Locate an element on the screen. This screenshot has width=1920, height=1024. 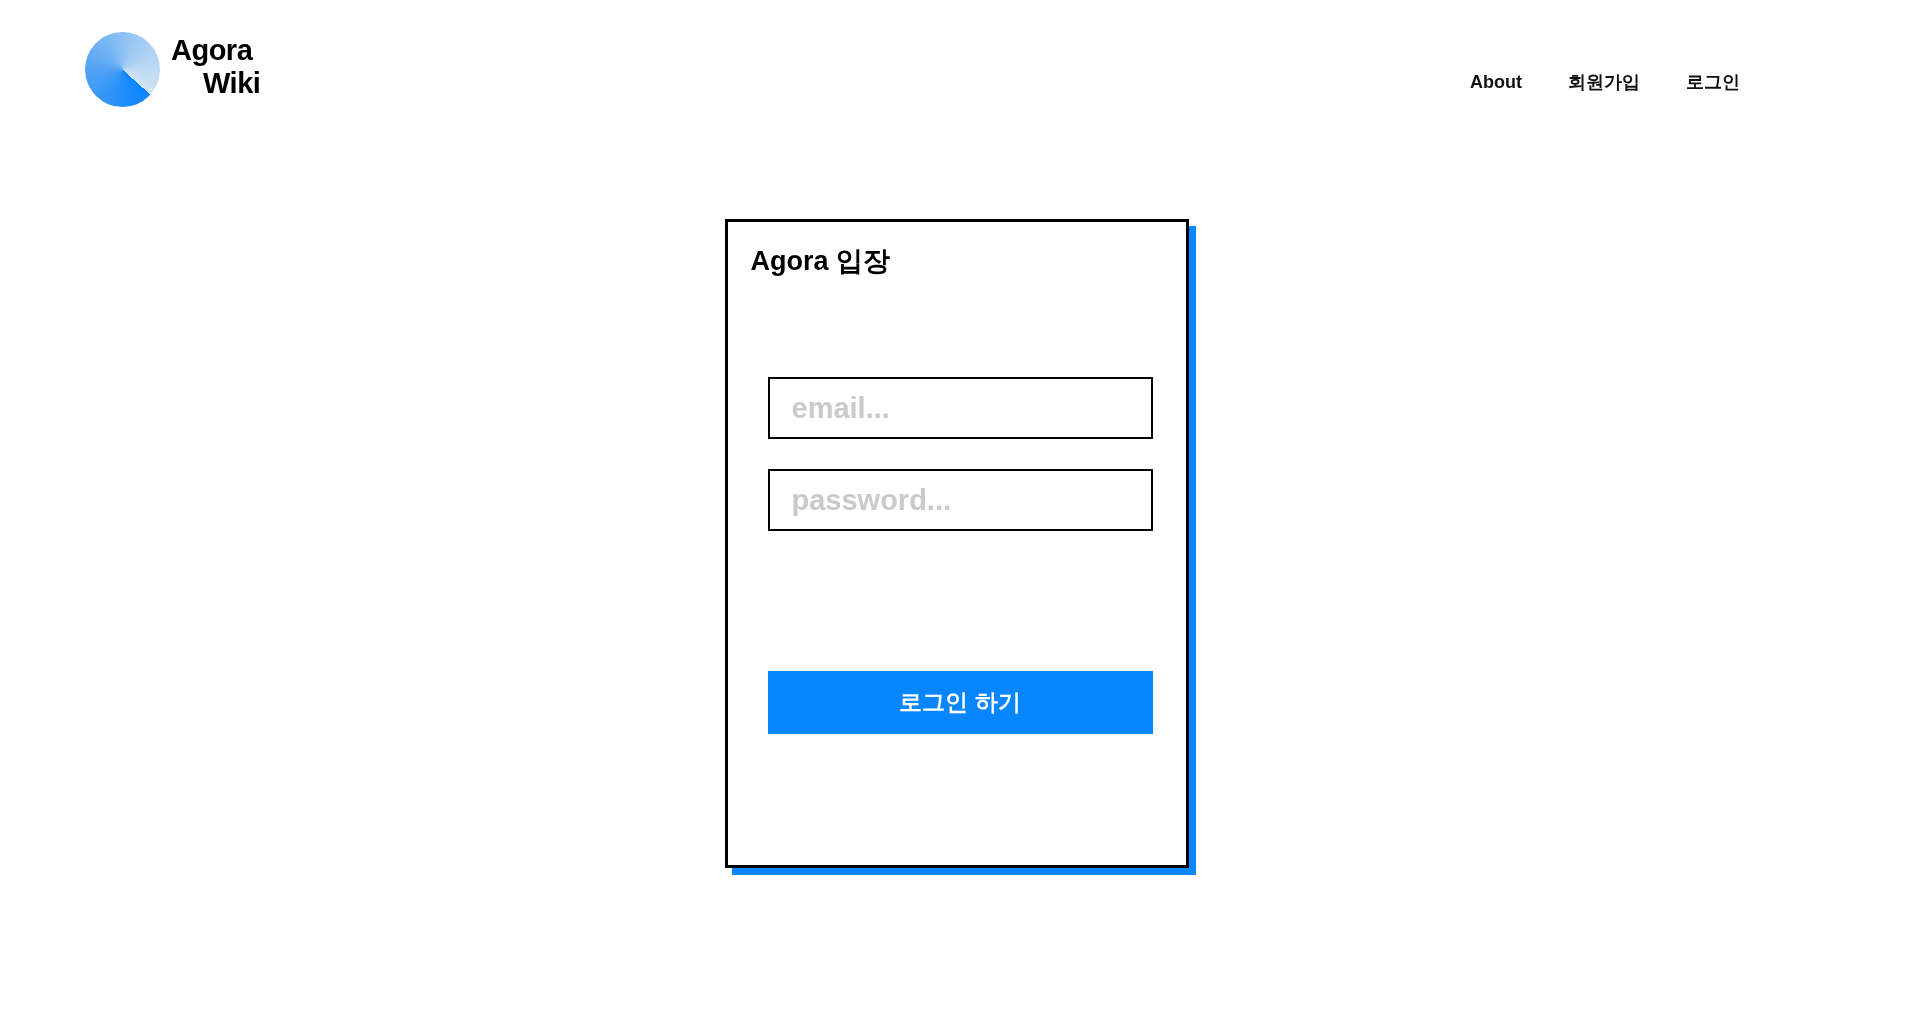
card-title: Agora 입장 is located at coordinates (820, 261).